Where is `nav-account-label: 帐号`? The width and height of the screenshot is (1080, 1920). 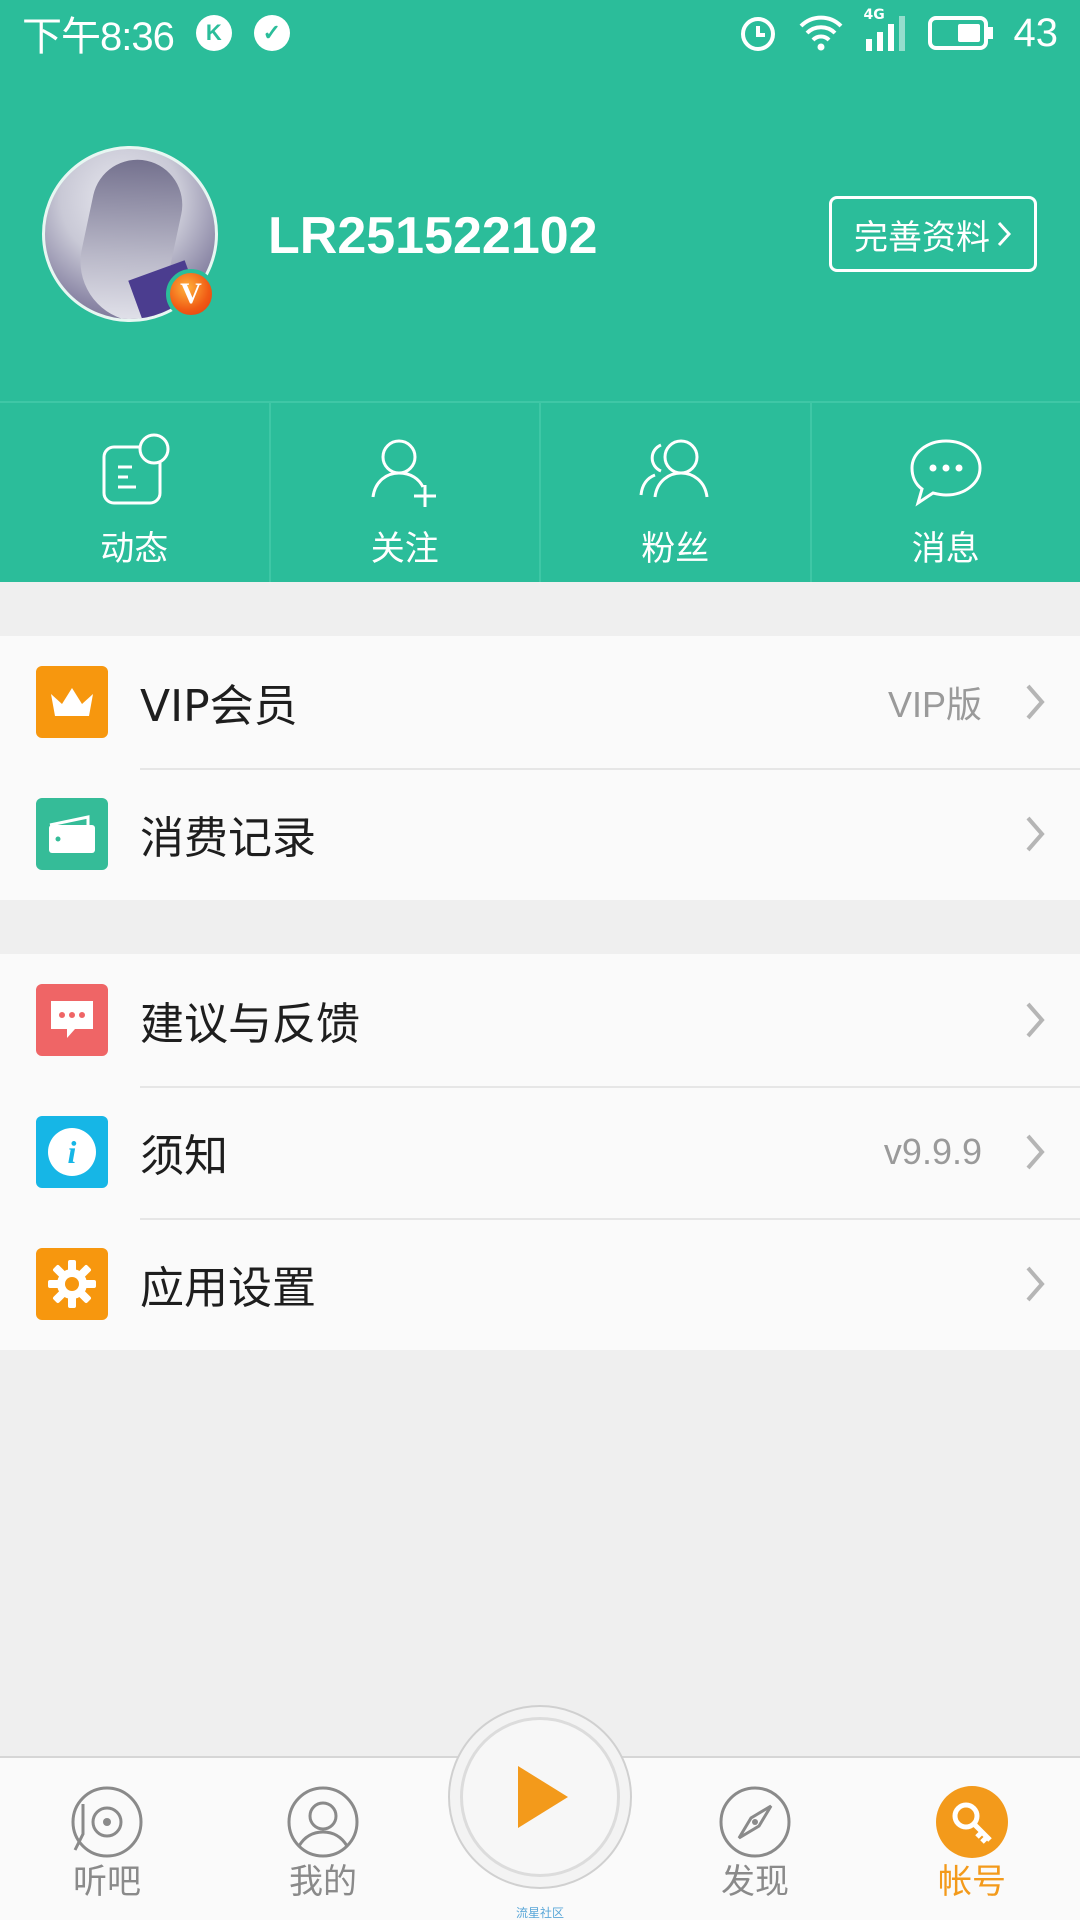
nav-account-label: 帐号 is located at coordinates (972, 1882).